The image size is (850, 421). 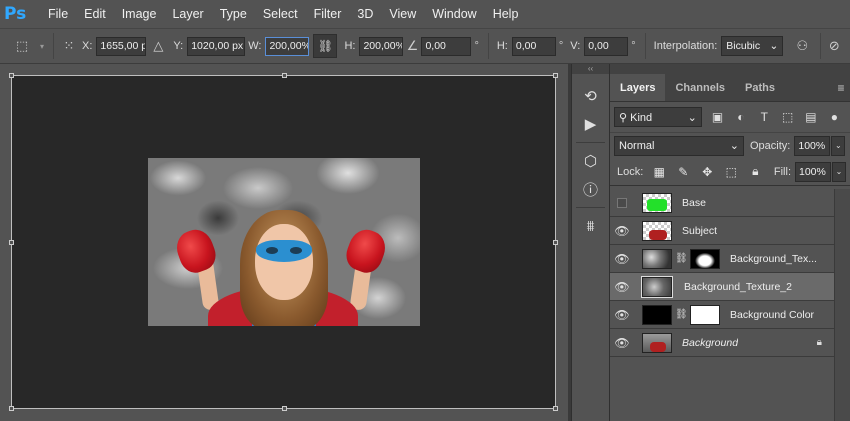 What do you see at coordinates (622, 202) in the screenshot?
I see `visibility-toggle-off` at bounding box center [622, 202].